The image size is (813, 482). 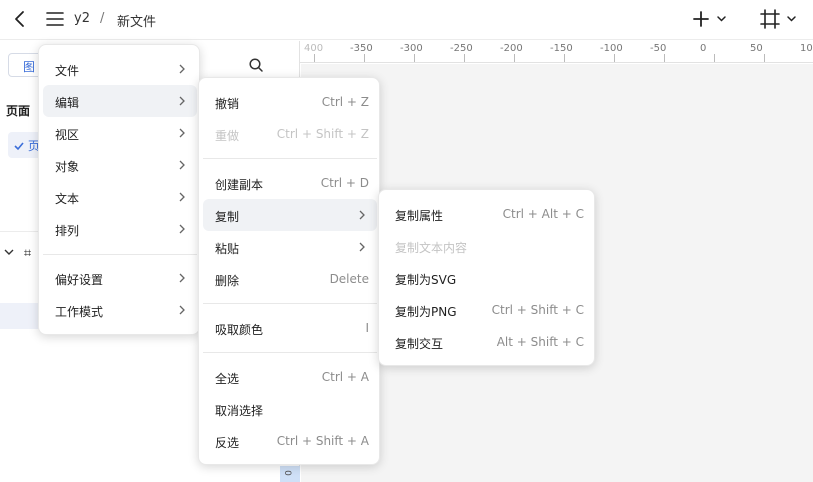 What do you see at coordinates (461, 48) in the screenshot?
I see `ruler-tick-label: -250` at bounding box center [461, 48].